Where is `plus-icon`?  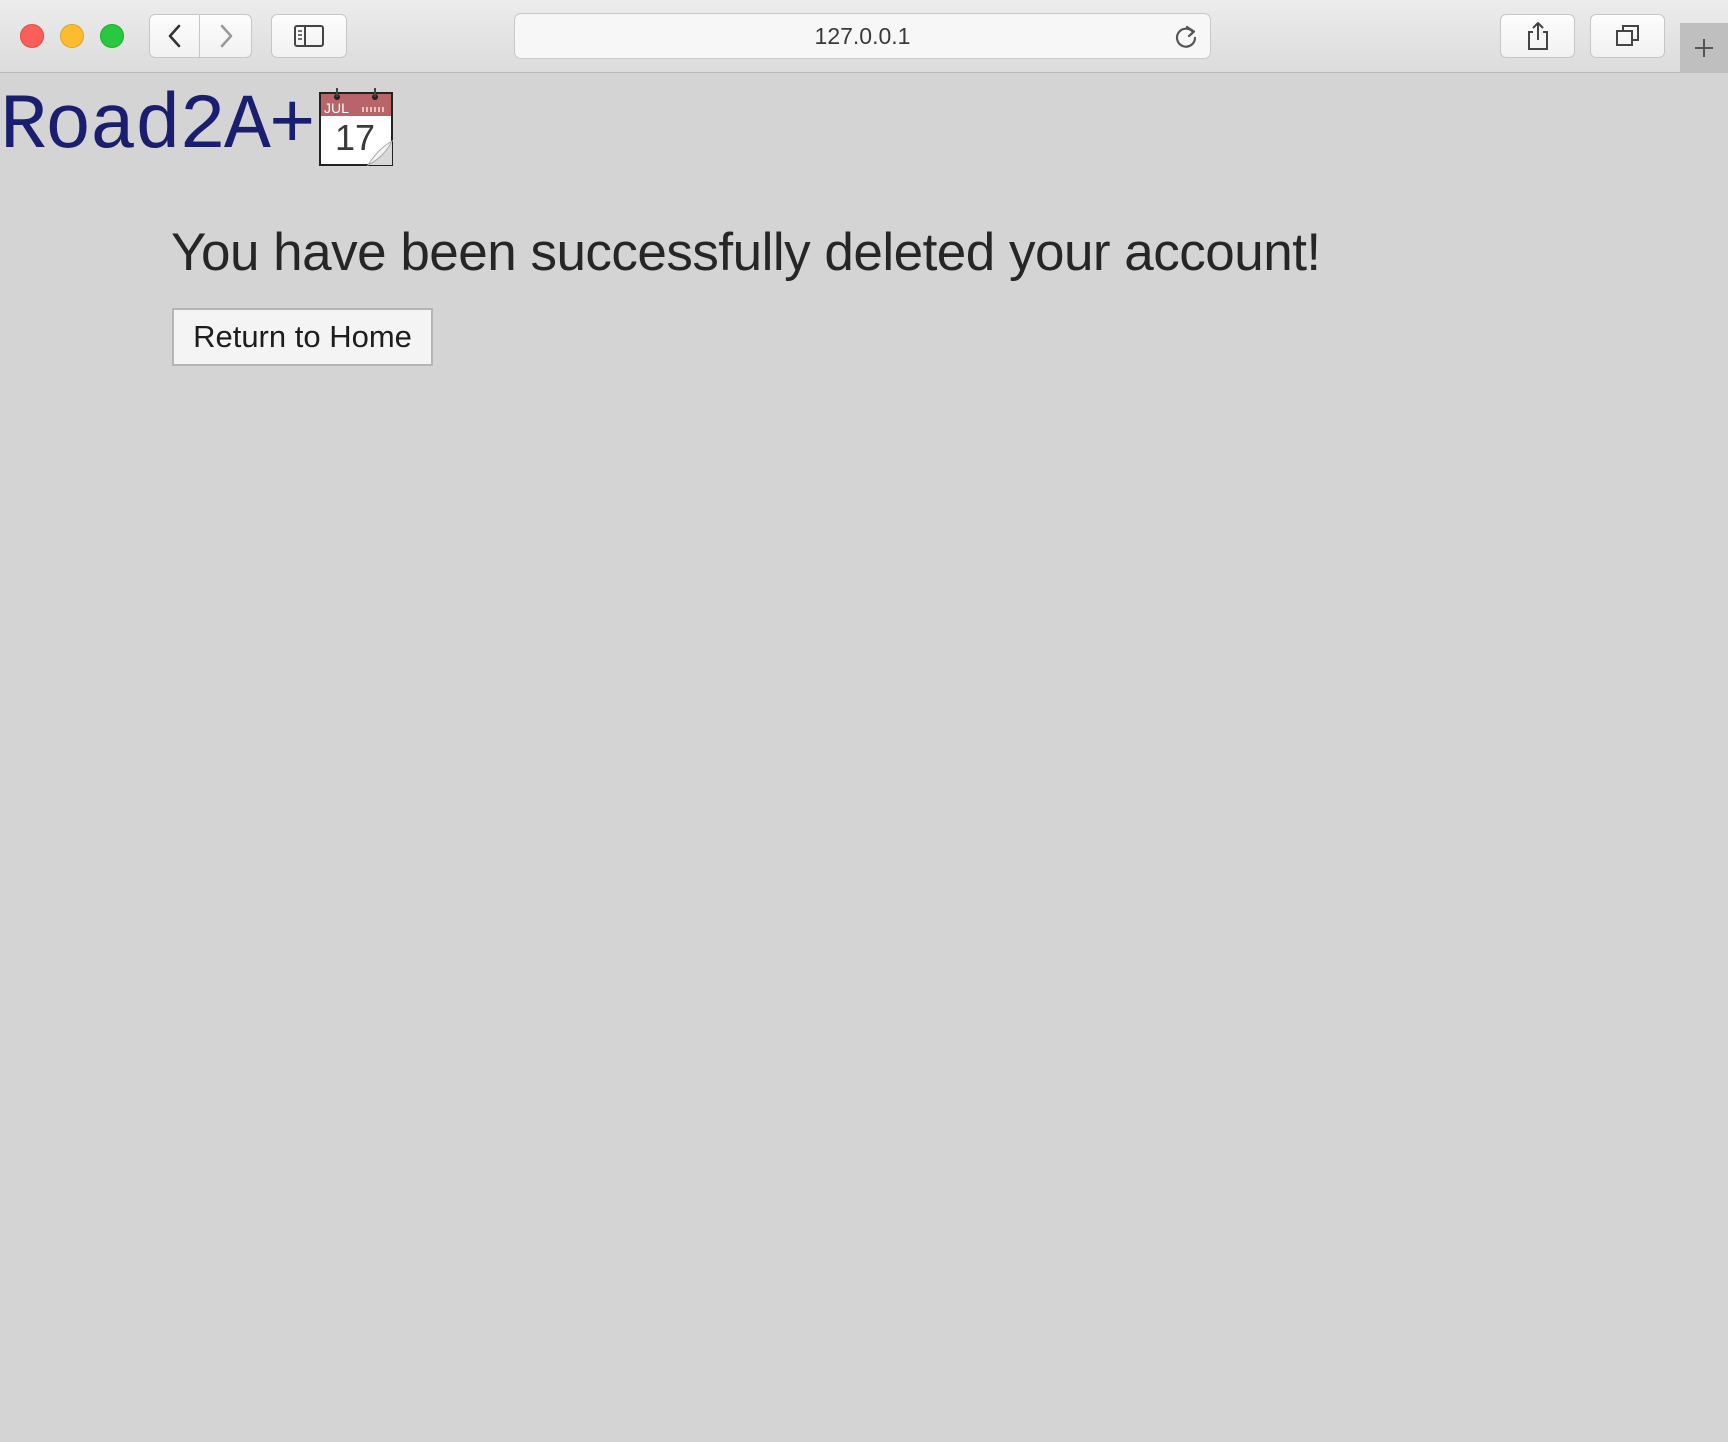
plus-icon is located at coordinates (1704, 48).